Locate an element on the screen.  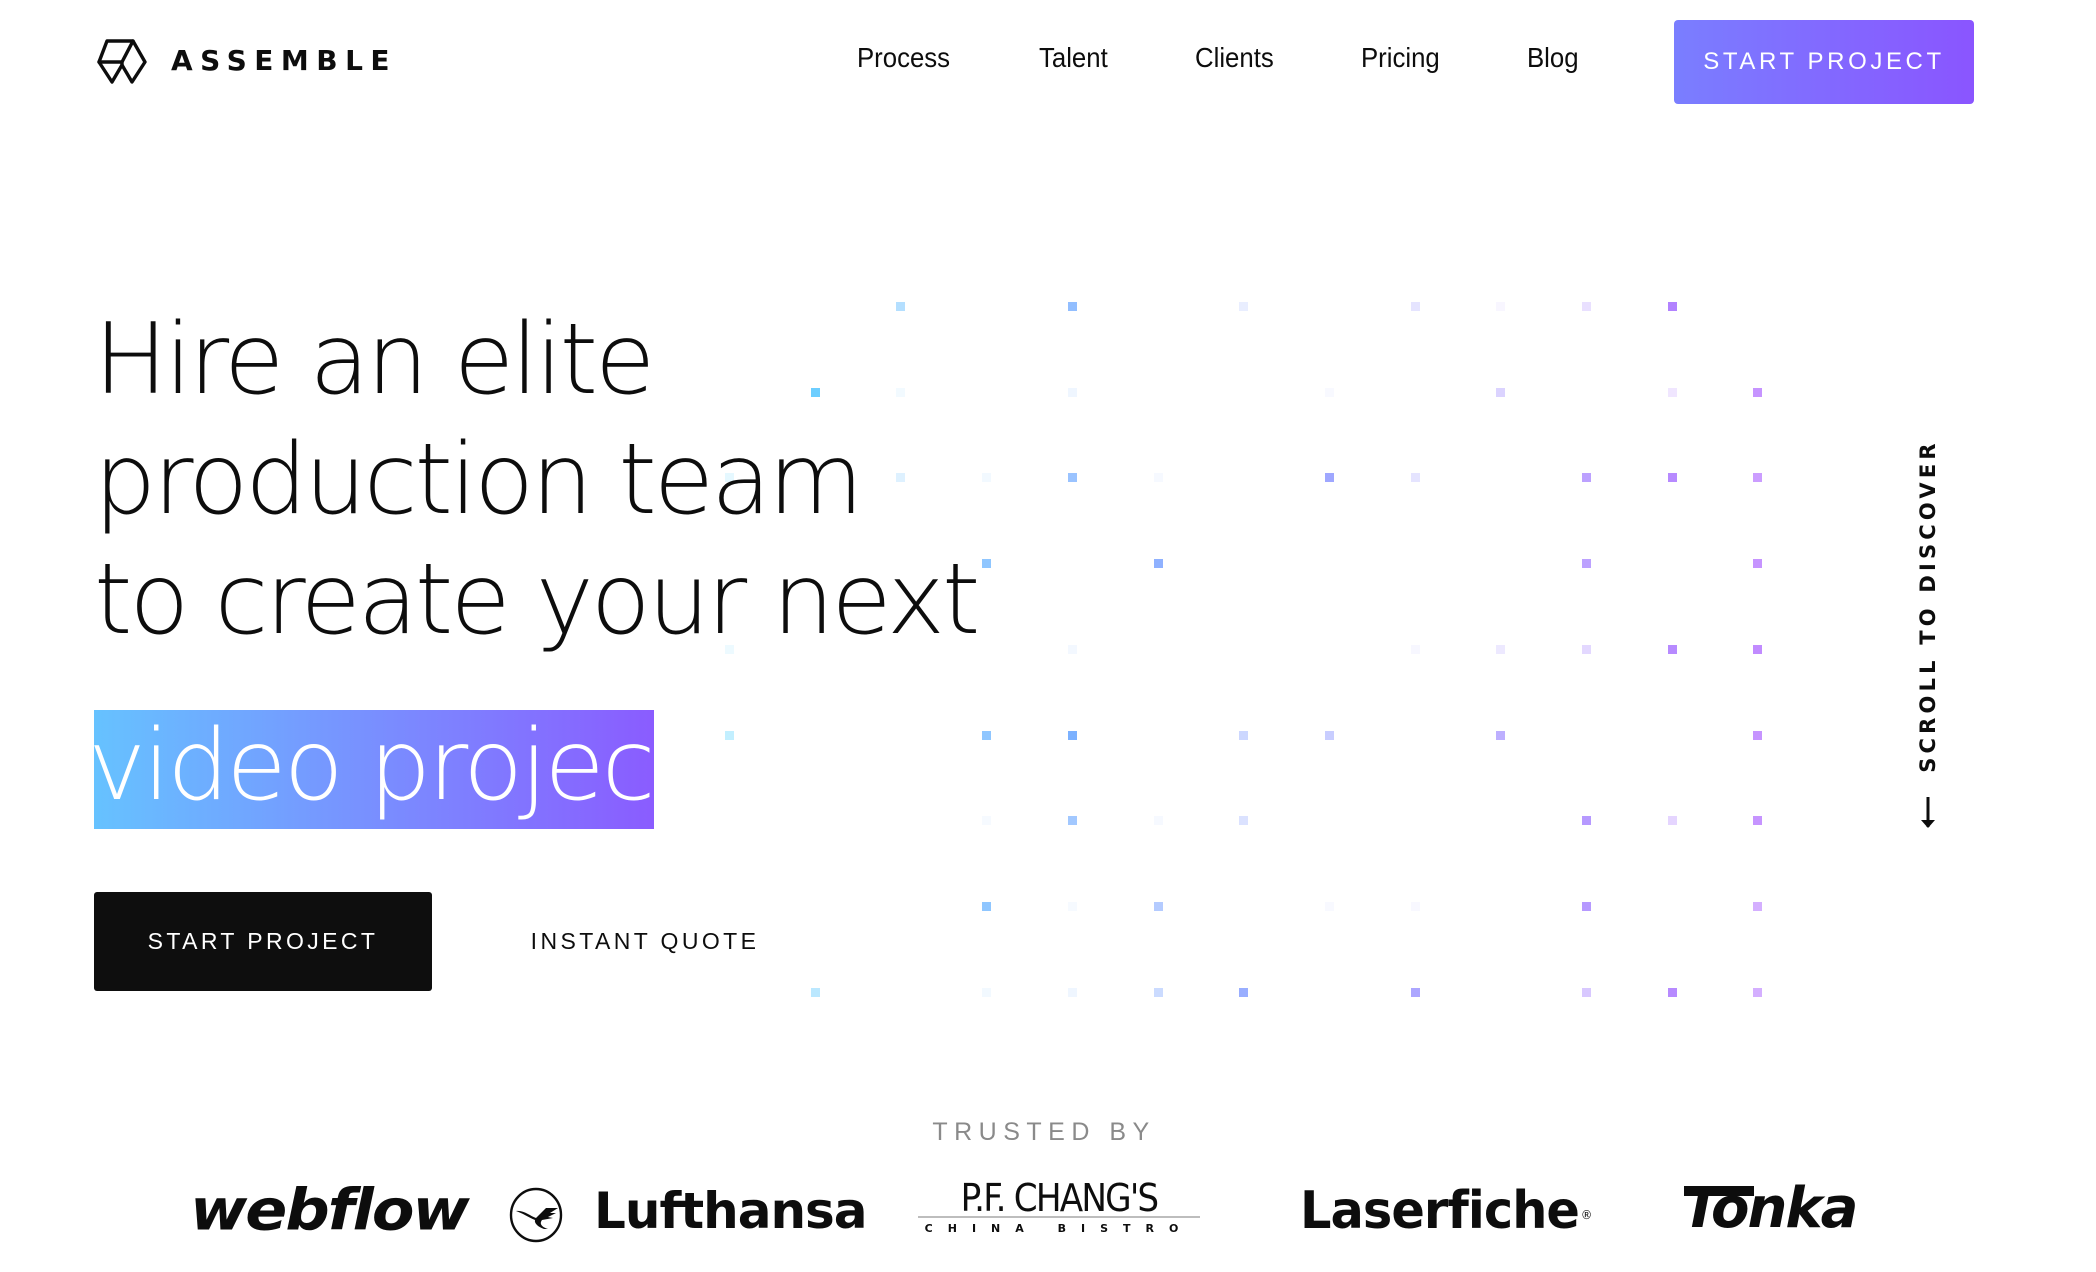
trusted-by-label: TRUSTED BY is located at coordinates (1048, 1132).